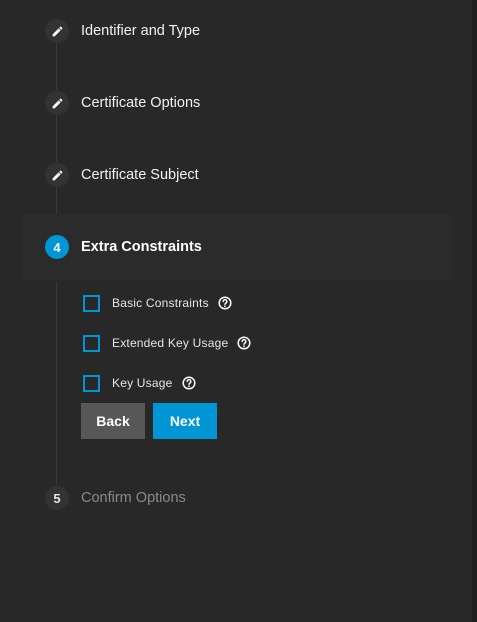 This screenshot has width=477, height=622. I want to click on step-1-circle, so click(57, 31).